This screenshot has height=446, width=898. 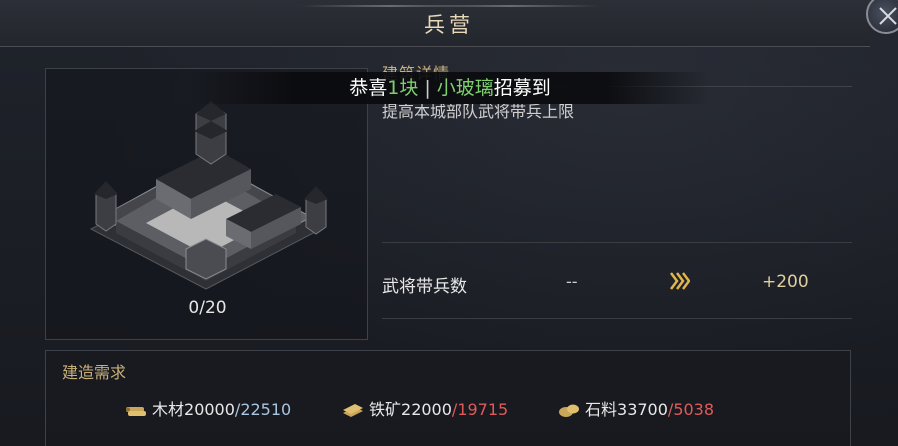 I want to click on requirement-iron-need: 22000, so click(x=426, y=409).